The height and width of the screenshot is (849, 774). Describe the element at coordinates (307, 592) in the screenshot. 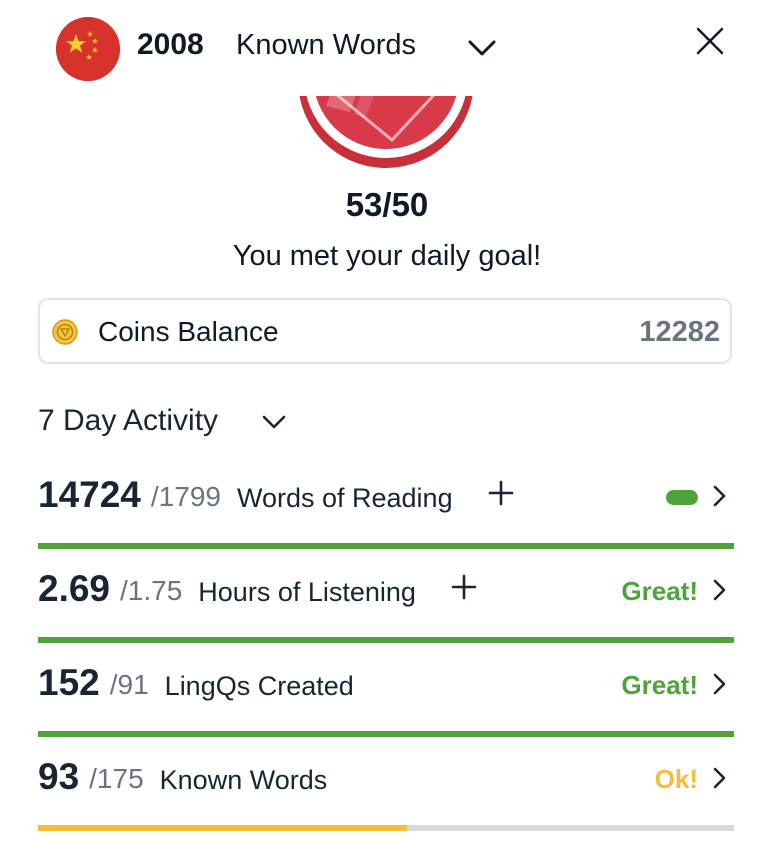

I see `activity-label: Hours of Listening` at that location.